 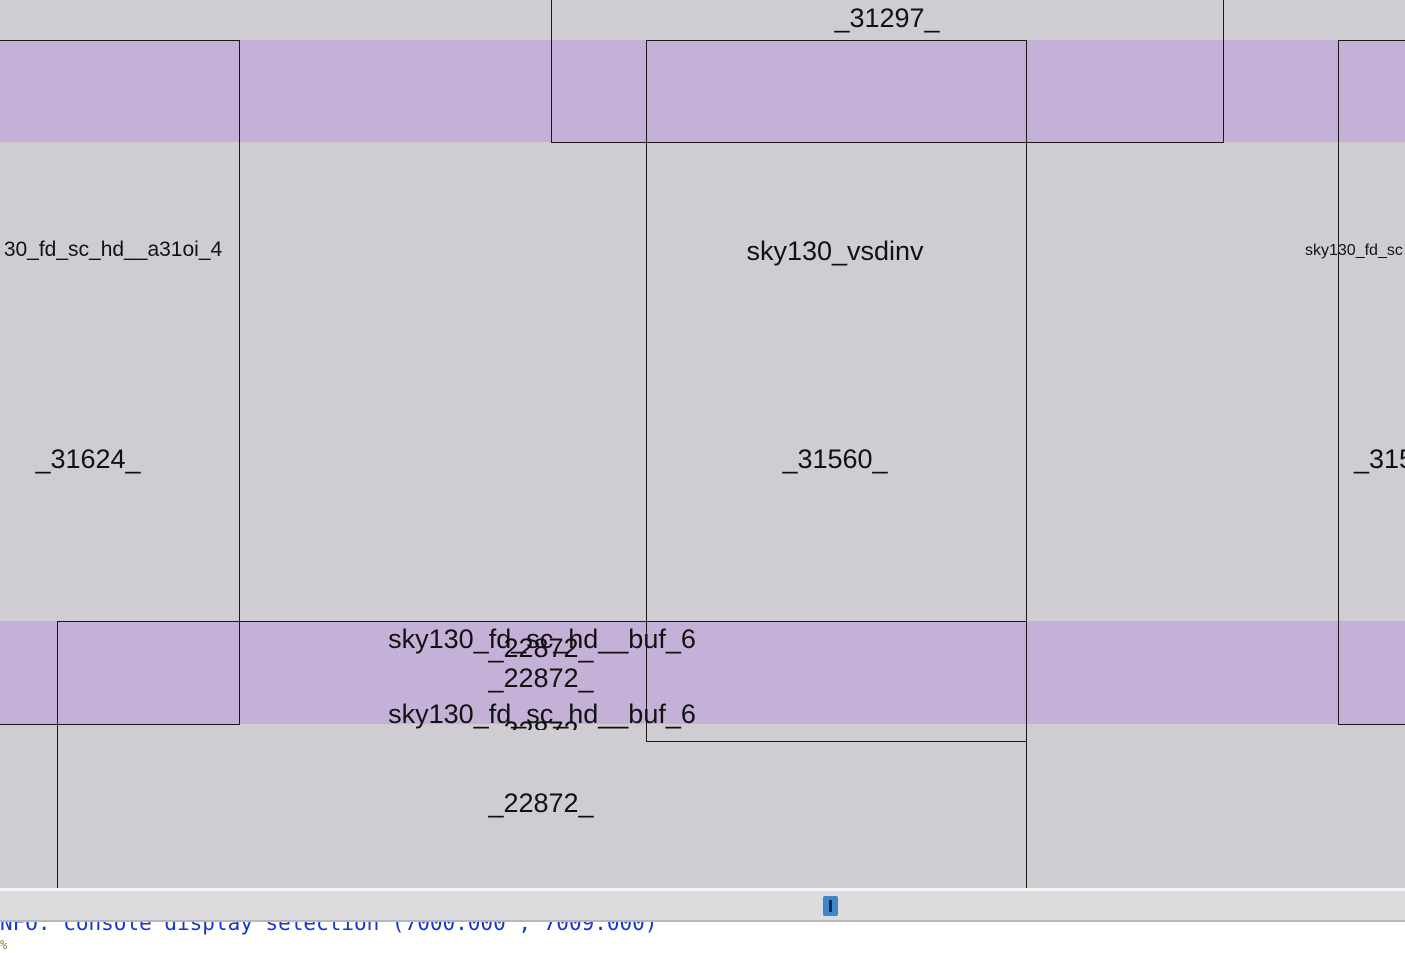 I want to click on instance-label-31297: _31297_, so click(x=887, y=18).